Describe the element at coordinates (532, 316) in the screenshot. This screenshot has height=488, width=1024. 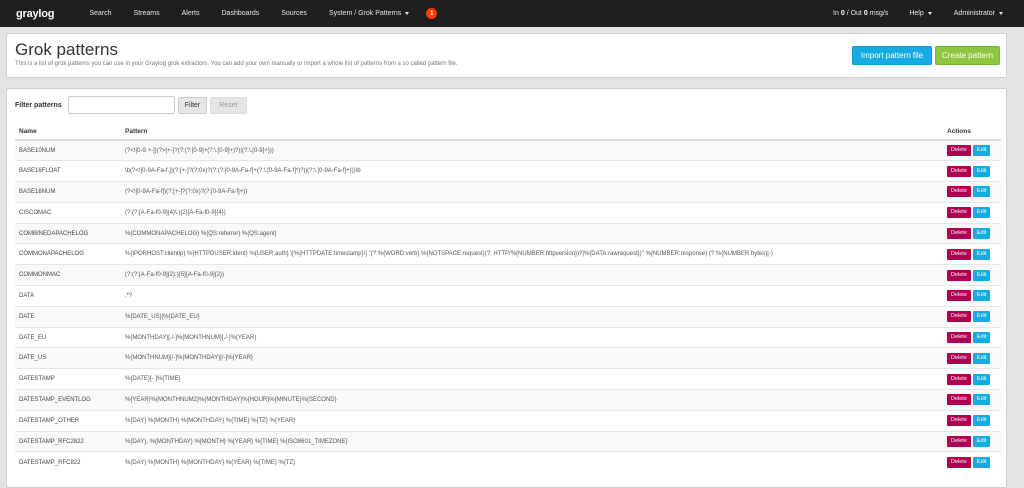
I see `pattern-value: %{DATE_US}|%{DATE_EU}` at that location.